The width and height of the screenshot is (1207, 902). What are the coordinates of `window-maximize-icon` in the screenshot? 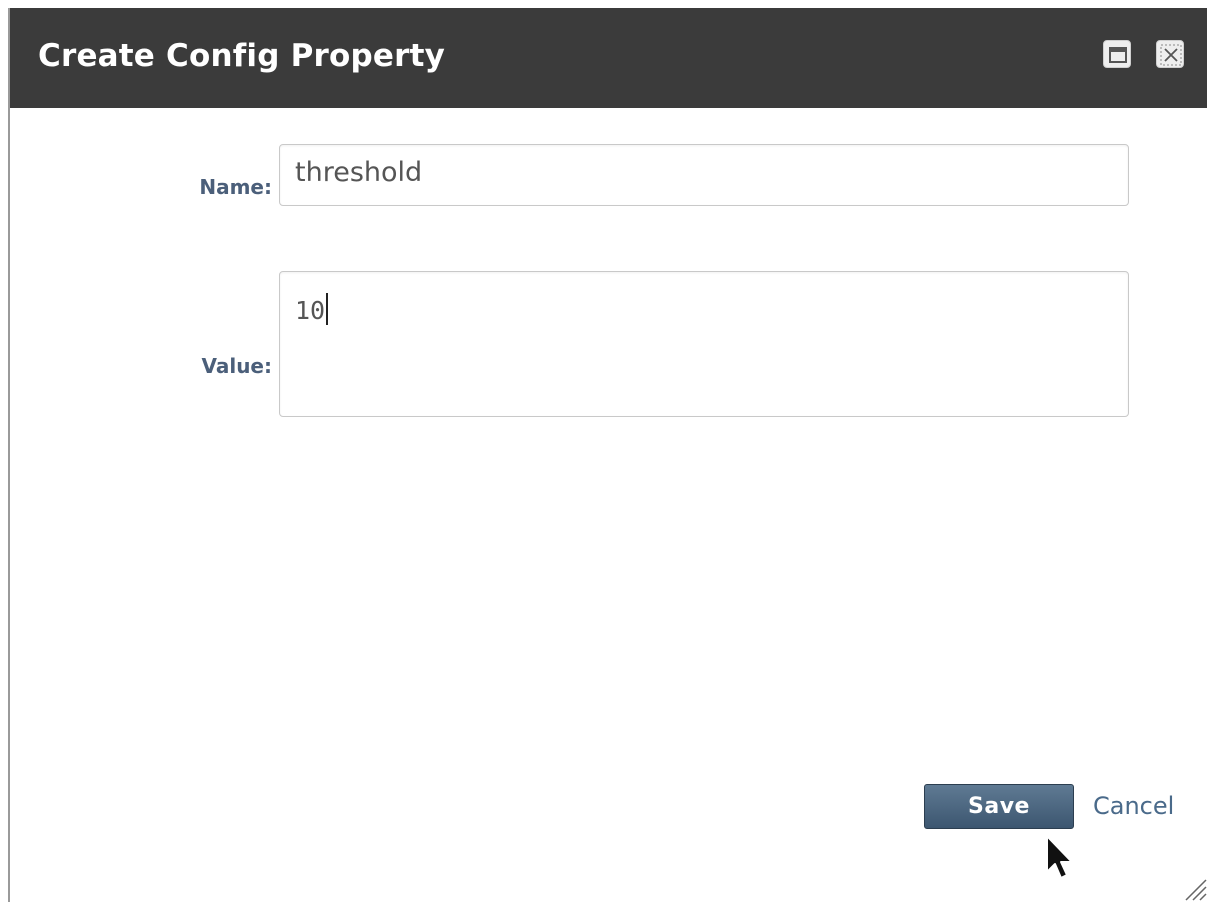 It's located at (1118, 55).